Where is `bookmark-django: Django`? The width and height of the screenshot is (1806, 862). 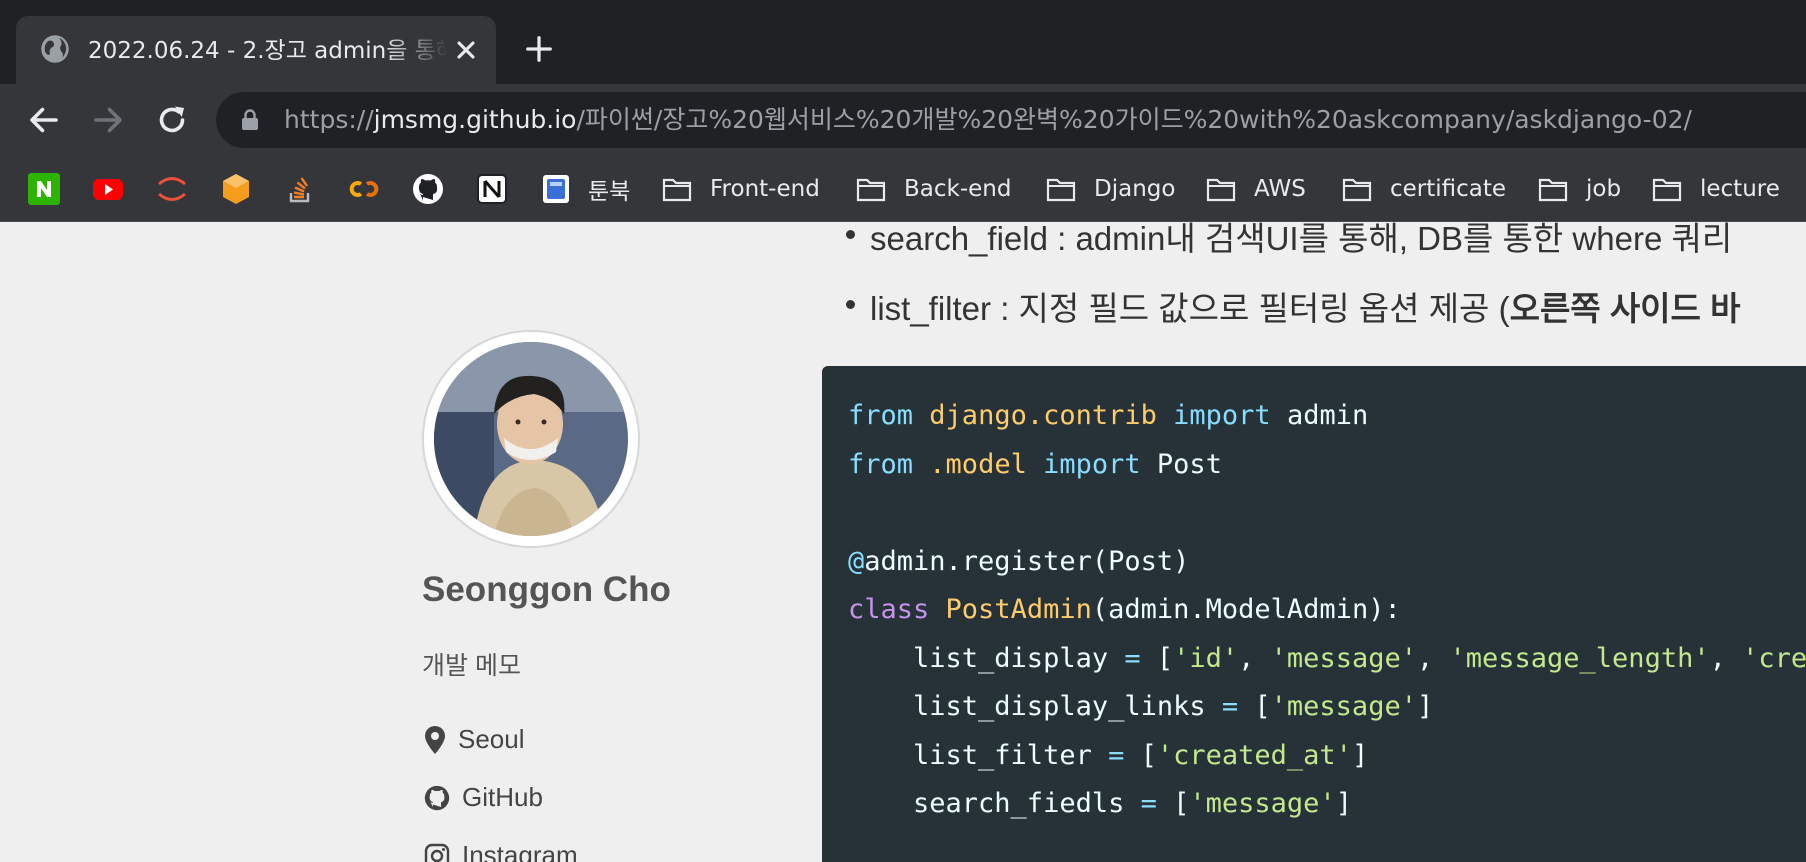 bookmark-django: Django is located at coordinates (1110, 189).